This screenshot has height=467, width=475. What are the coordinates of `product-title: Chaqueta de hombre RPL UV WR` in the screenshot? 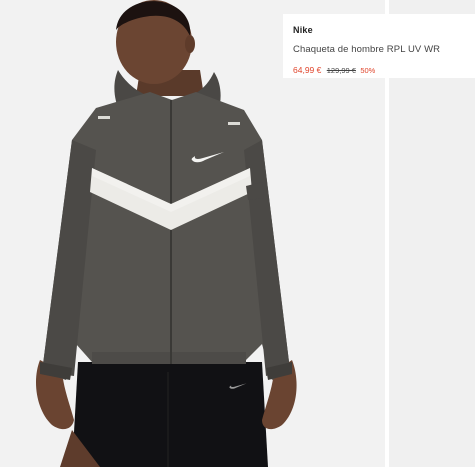 It's located at (384, 49).